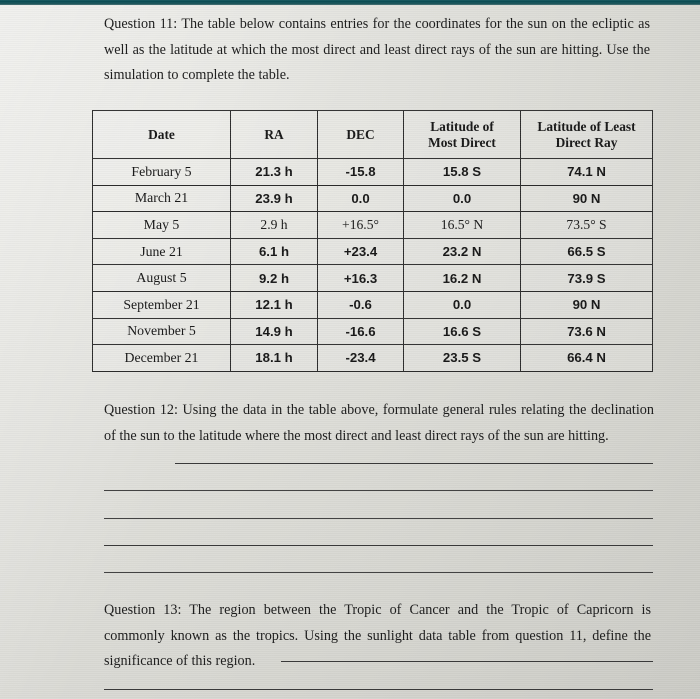  Describe the element at coordinates (586, 225) in the screenshot. I see `cell-least-direct: 73.5° S` at that location.